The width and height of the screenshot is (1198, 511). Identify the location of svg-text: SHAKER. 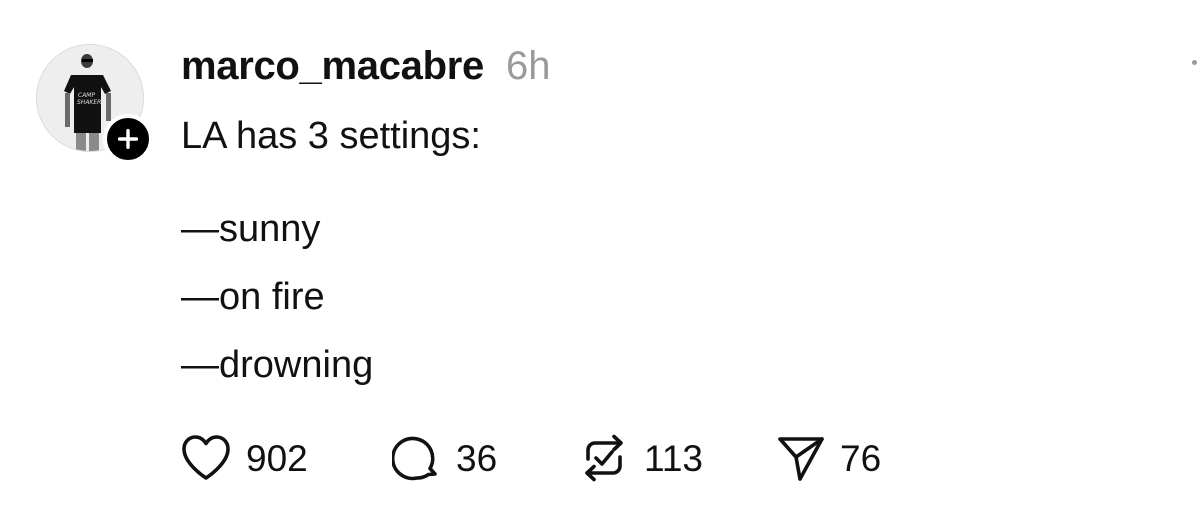
(89, 102).